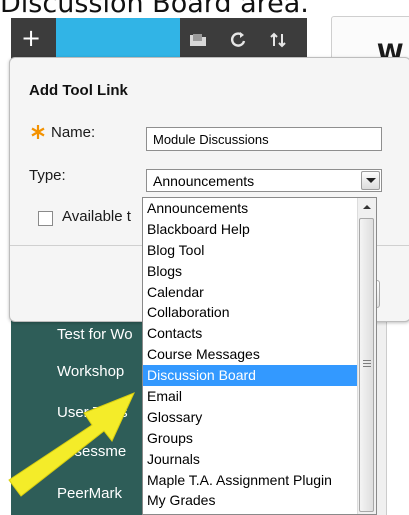 Image resolution: width=409 pixels, height=515 pixels. I want to click on available-checkbox, so click(45, 218).